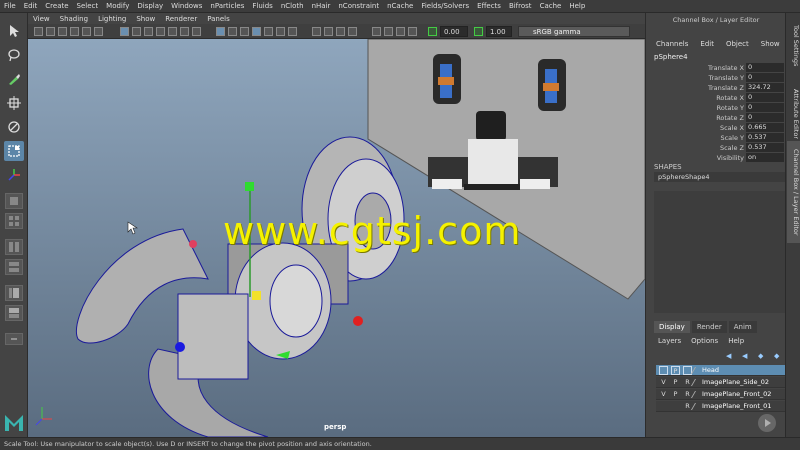  What do you see at coordinates (227, 6) in the screenshot?
I see `menu-nparticles: nParticles` at bounding box center [227, 6].